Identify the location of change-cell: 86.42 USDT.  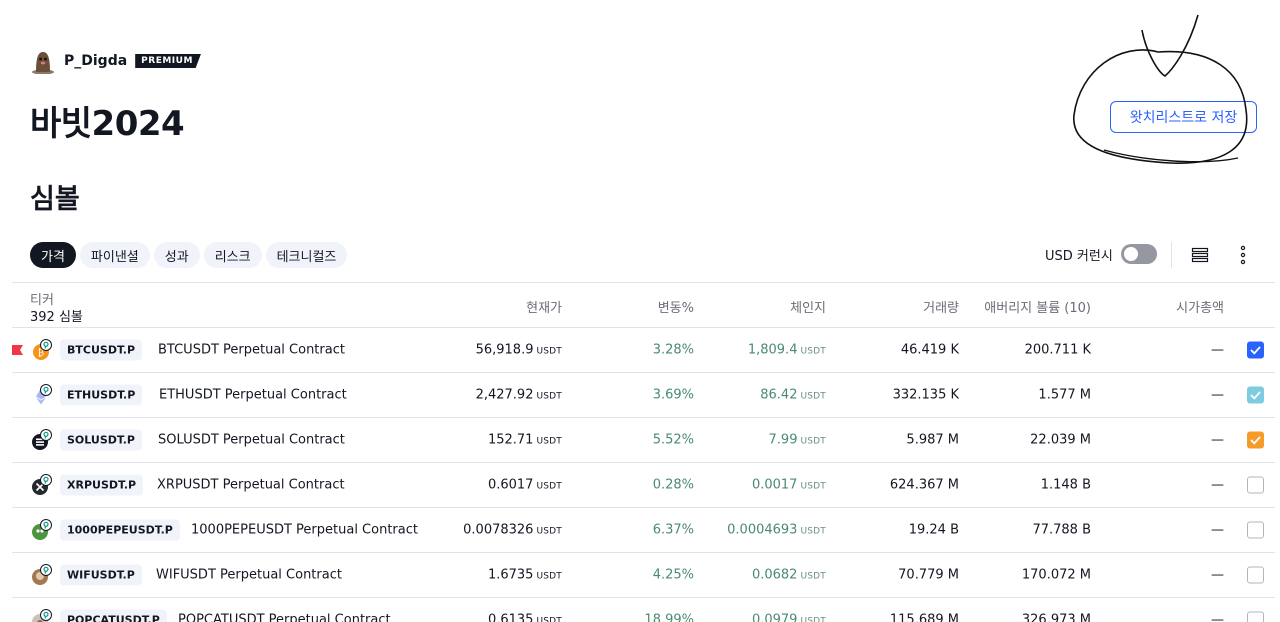
(793, 395).